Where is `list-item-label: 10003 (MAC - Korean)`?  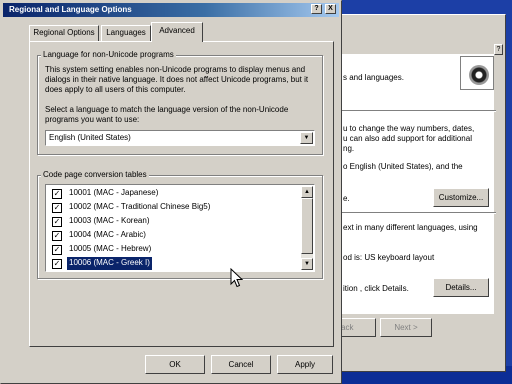 list-item-label: 10003 (MAC - Korean) is located at coordinates (109, 220).